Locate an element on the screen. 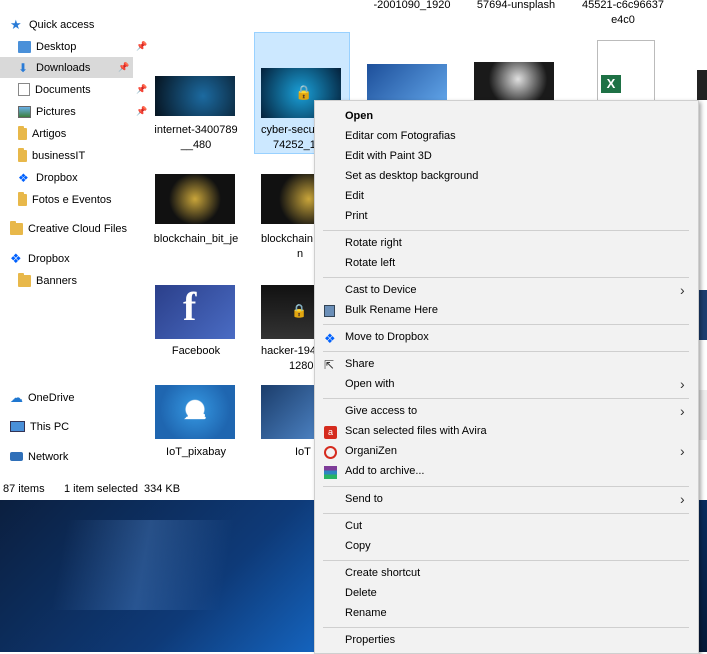 The image size is (707, 654). menu-item-open-with: Open with › is located at coordinates (506, 385).